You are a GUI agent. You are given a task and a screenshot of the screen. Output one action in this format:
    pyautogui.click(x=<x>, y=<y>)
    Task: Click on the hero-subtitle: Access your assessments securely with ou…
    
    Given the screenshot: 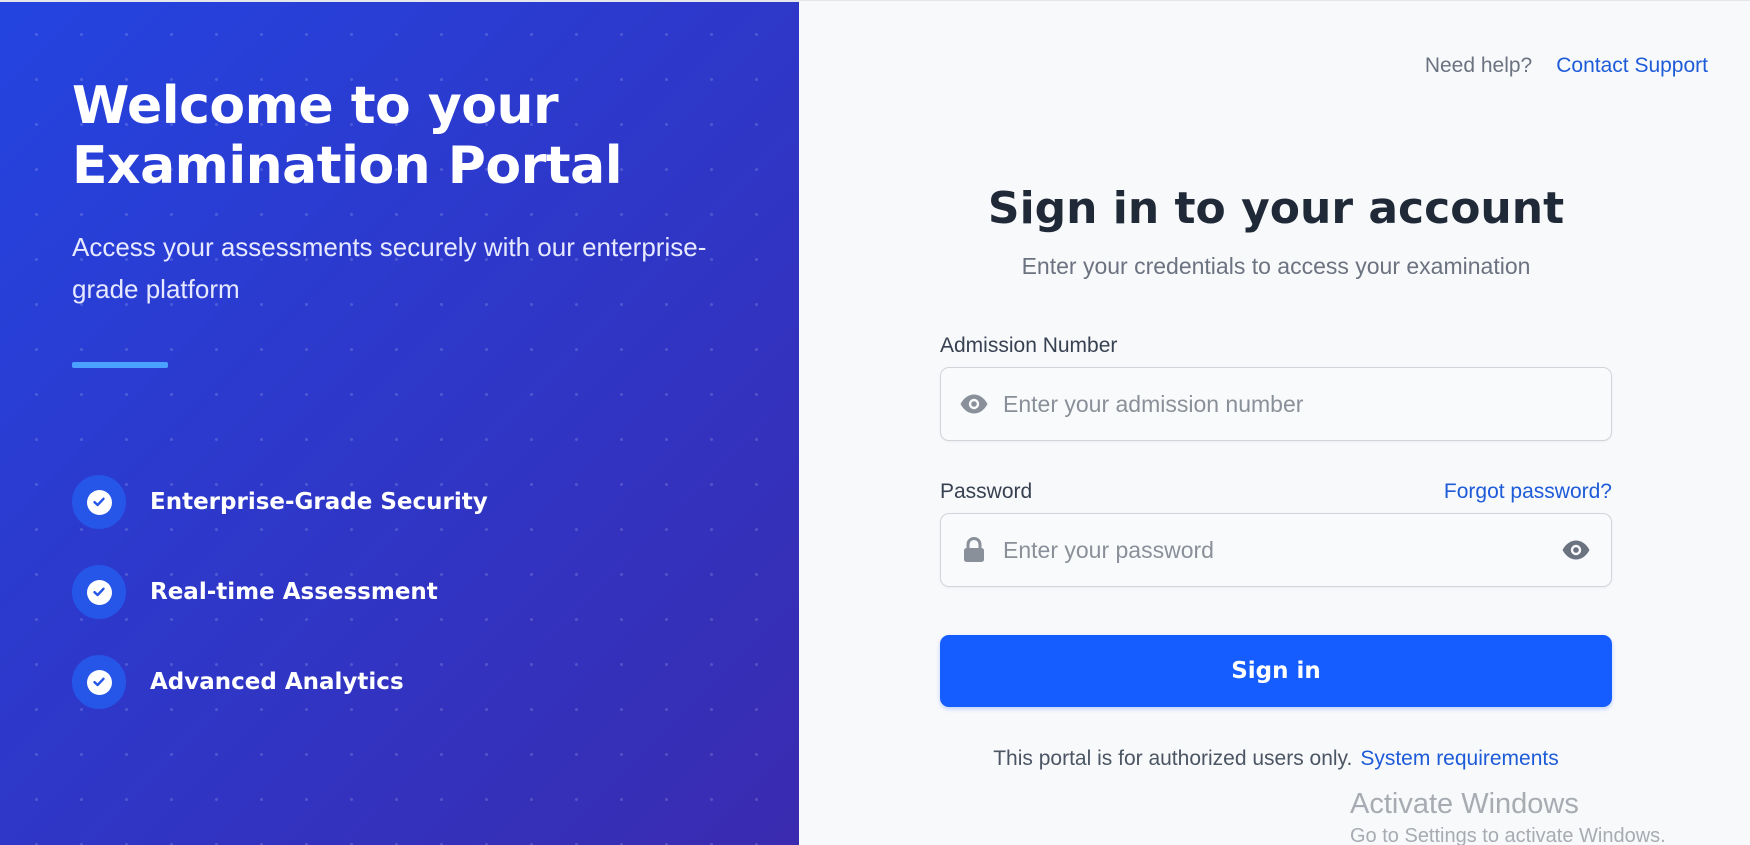 What is the action you would take?
    pyautogui.click(x=389, y=268)
    